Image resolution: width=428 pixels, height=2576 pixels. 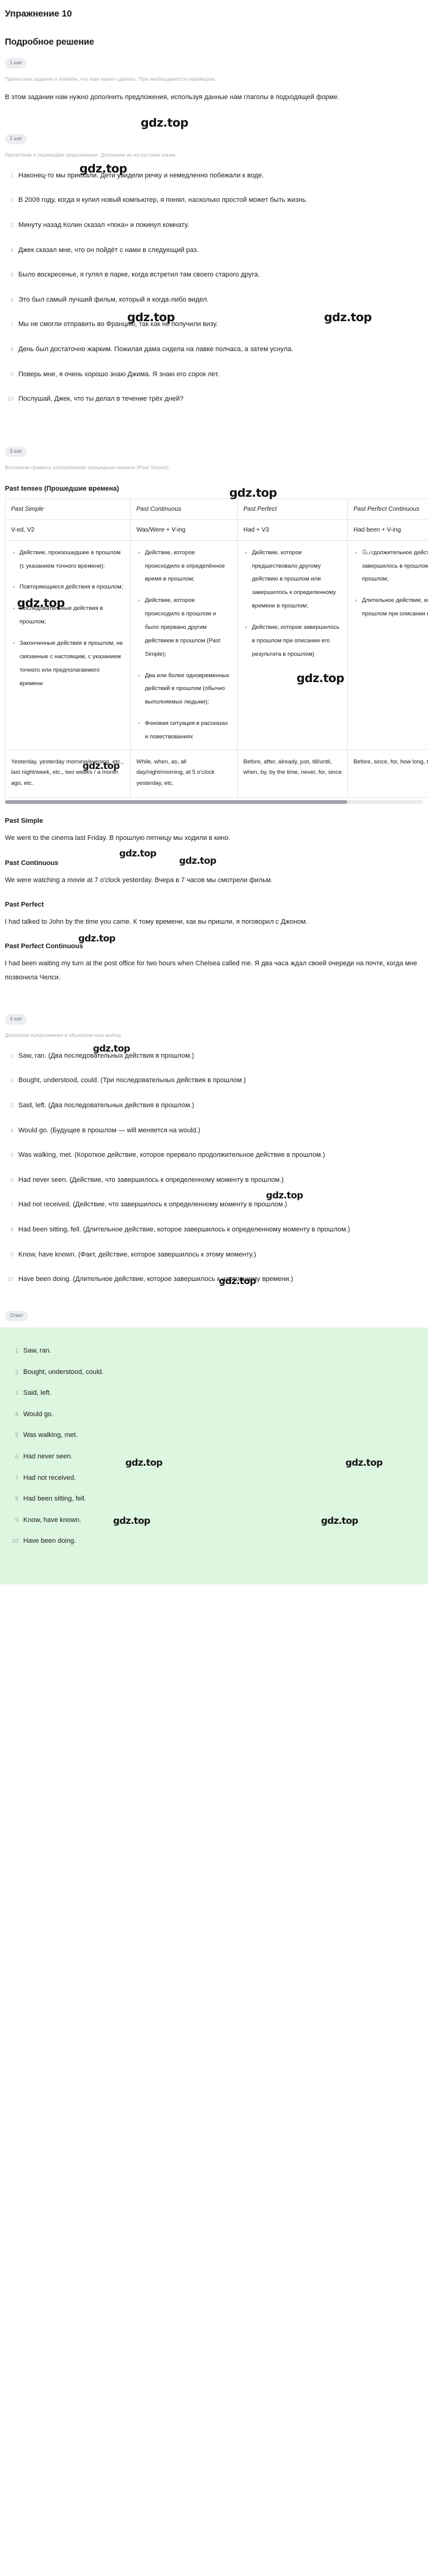 What do you see at coordinates (55, 1372) in the screenshot?
I see `list-item: Bought, understood, could.` at bounding box center [55, 1372].